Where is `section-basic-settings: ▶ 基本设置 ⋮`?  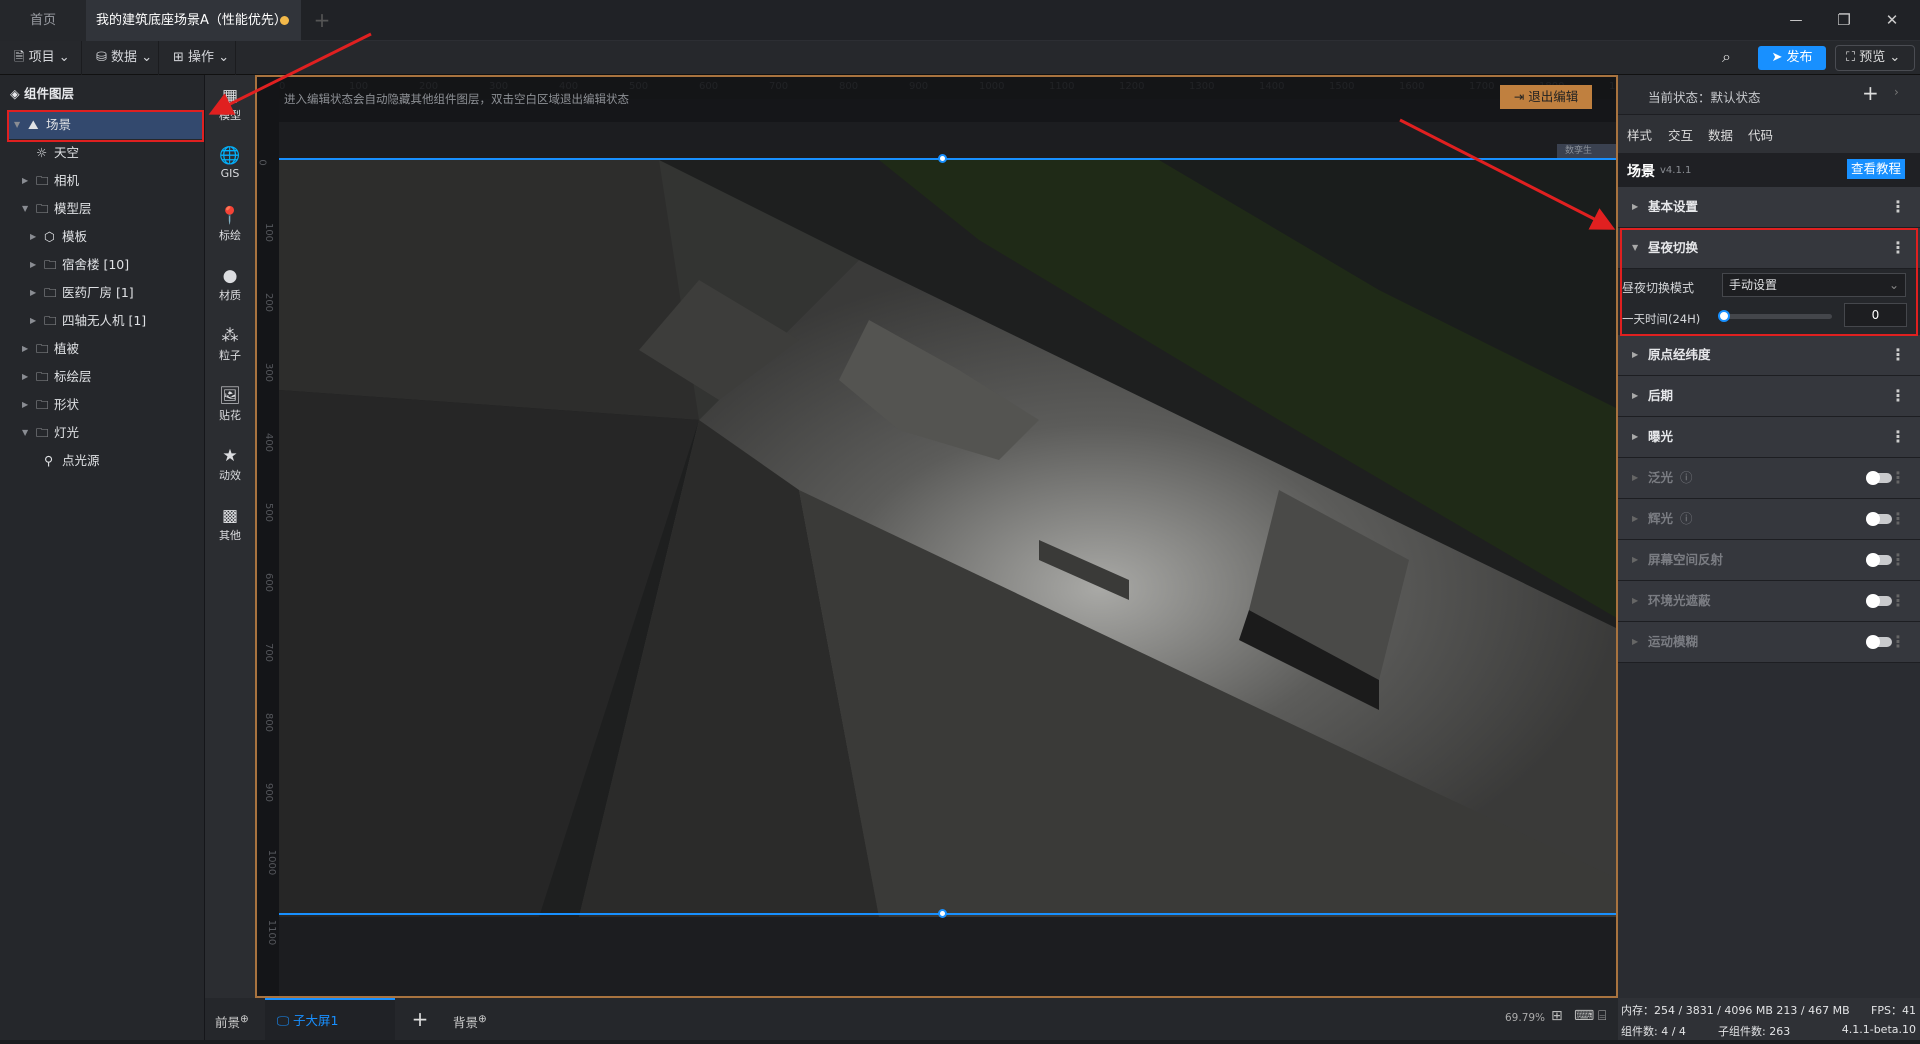 section-basic-settings: ▶ 基本设置 ⋮ is located at coordinates (1769, 207).